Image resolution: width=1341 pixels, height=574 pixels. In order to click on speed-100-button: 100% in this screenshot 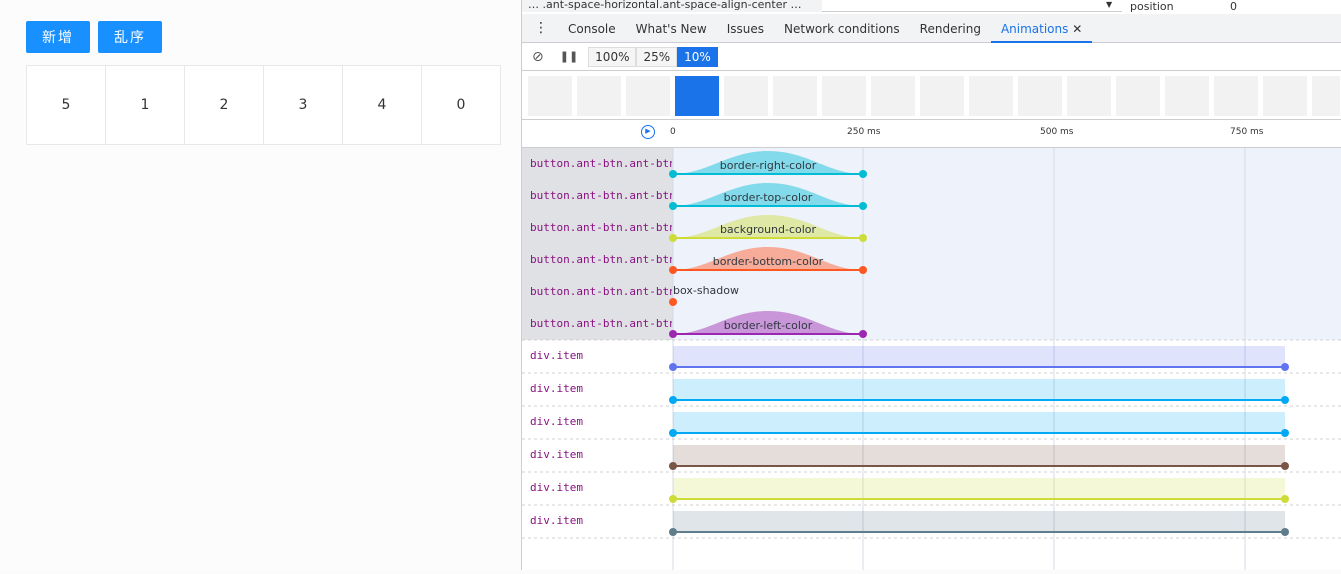, I will do `click(612, 56)`.